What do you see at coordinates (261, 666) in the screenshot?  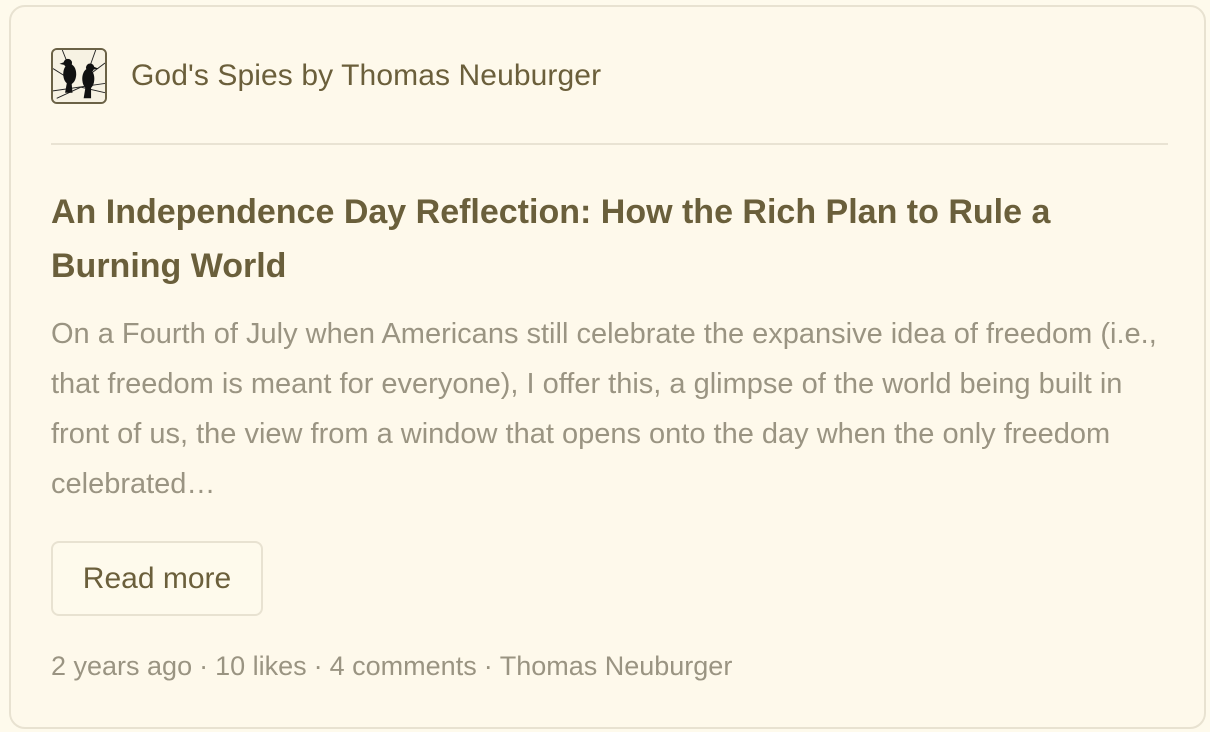 I see `likes-count: 10 likes` at bounding box center [261, 666].